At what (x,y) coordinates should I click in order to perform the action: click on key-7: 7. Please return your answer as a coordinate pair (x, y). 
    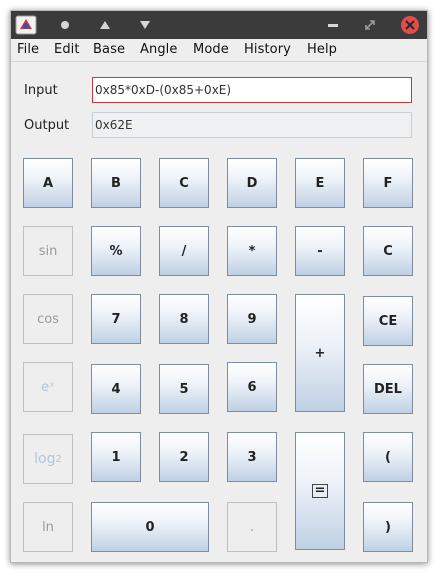
    Looking at the image, I should click on (116, 319).